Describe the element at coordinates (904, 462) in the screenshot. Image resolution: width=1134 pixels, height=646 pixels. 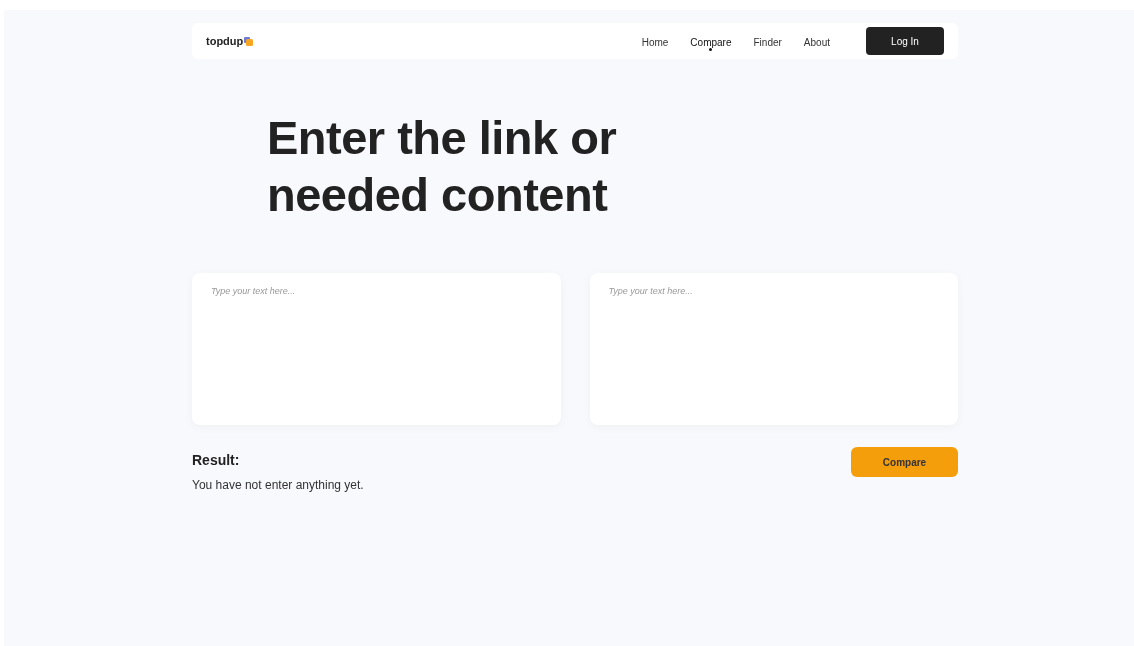
I see `compare-button: Compare` at that location.